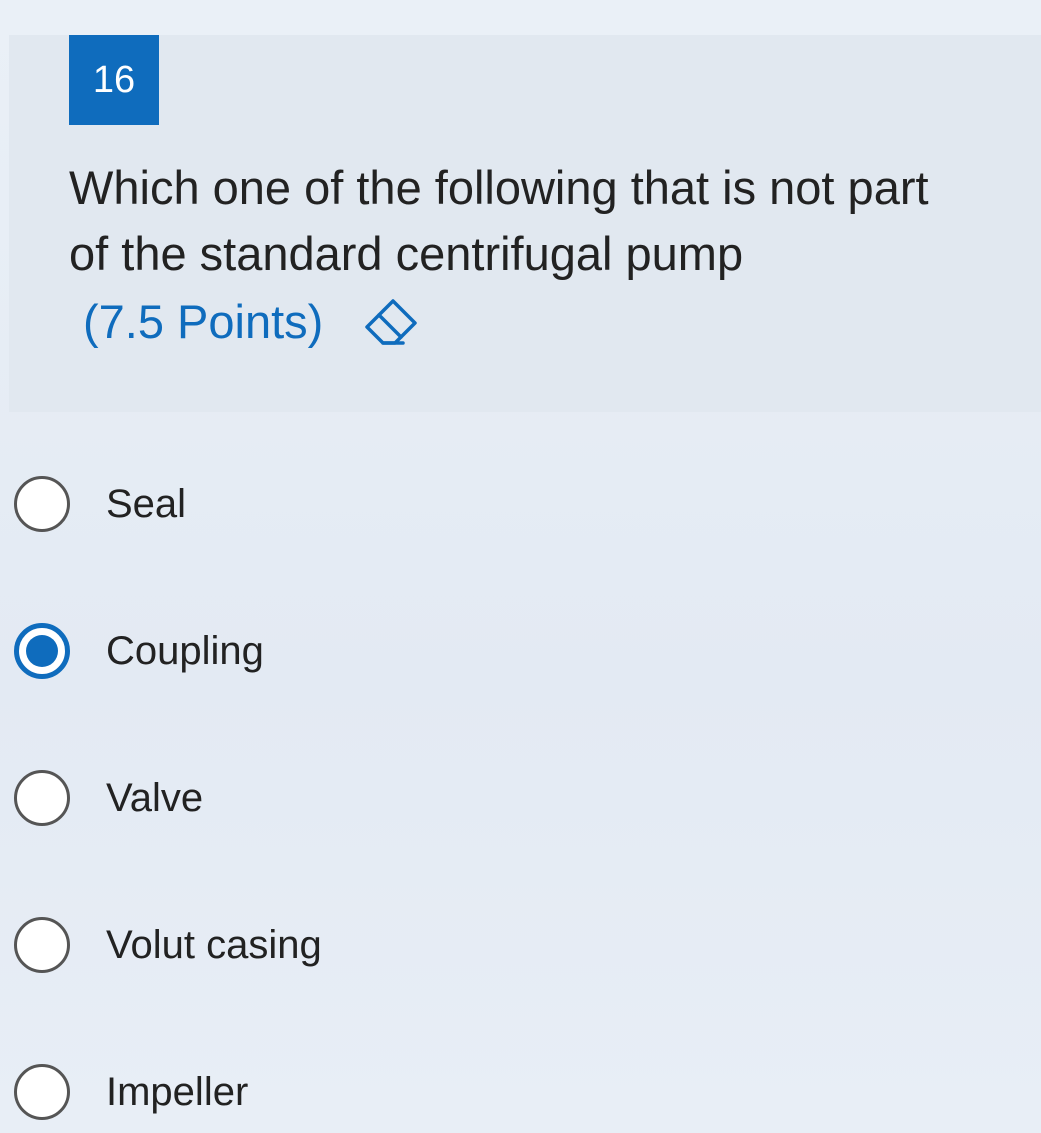 Image resolution: width=1041 pixels, height=1133 pixels. I want to click on option-valve: Valve, so click(108, 798).